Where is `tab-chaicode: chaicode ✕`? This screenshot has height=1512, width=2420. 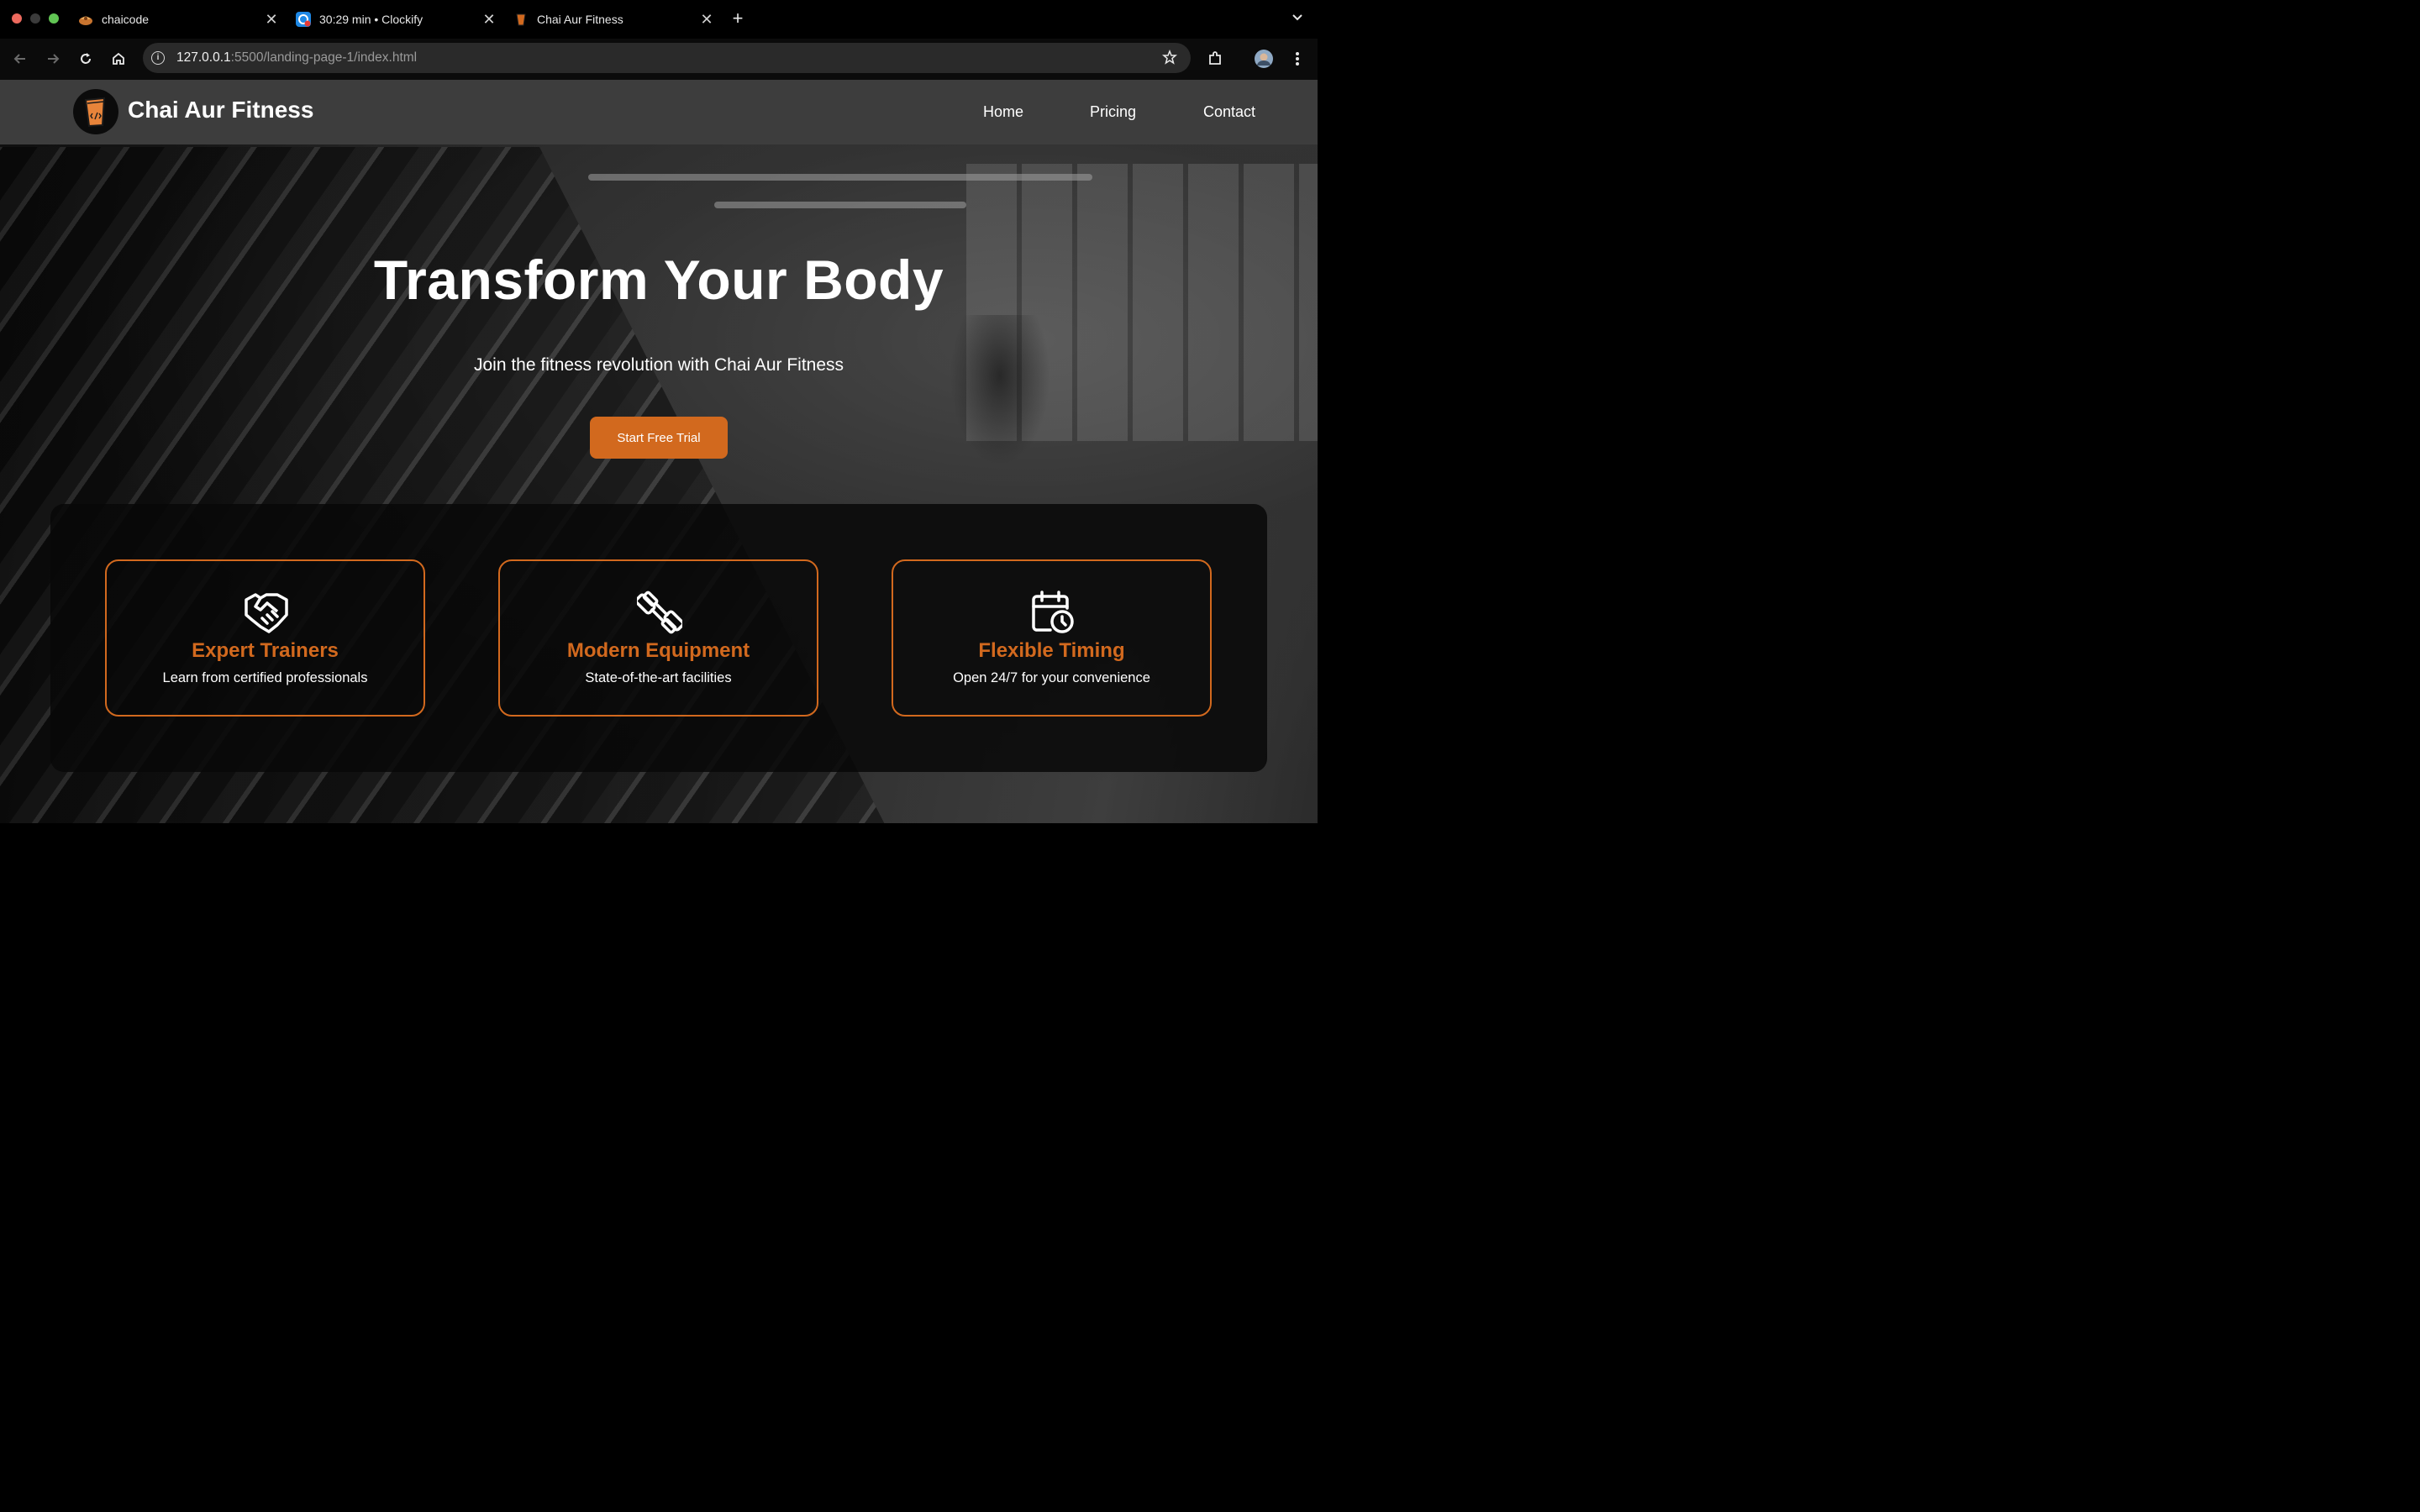
tab-chaicode: chaicode ✕ is located at coordinates (176, 19).